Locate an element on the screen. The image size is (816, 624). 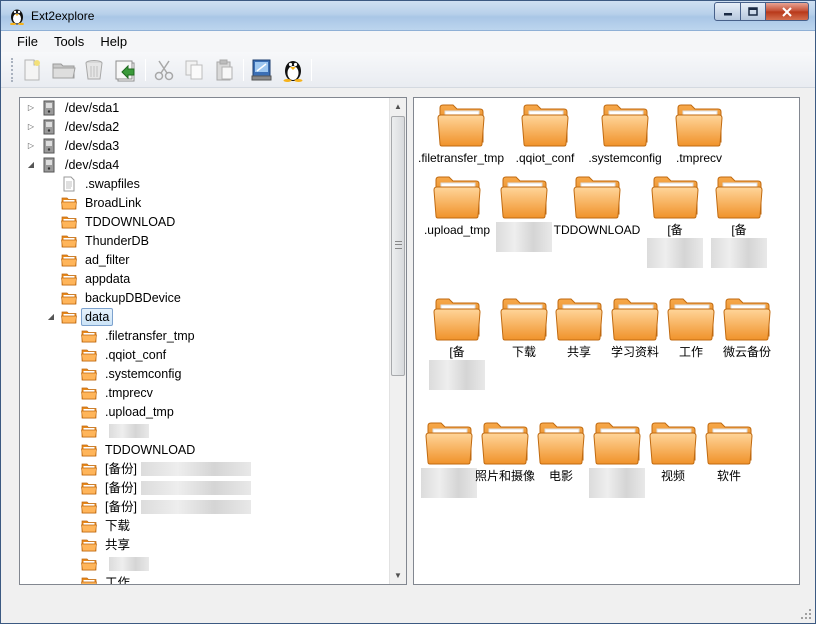
toolbar-grip is located at coordinates (12, 70).